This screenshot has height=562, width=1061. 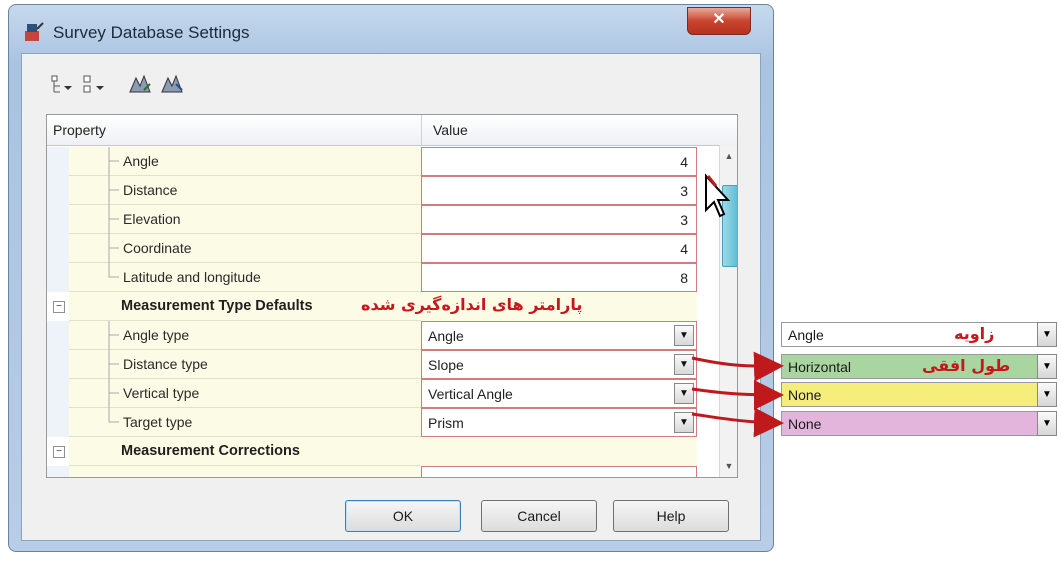 I want to click on selected-value: Slope, so click(x=446, y=365).